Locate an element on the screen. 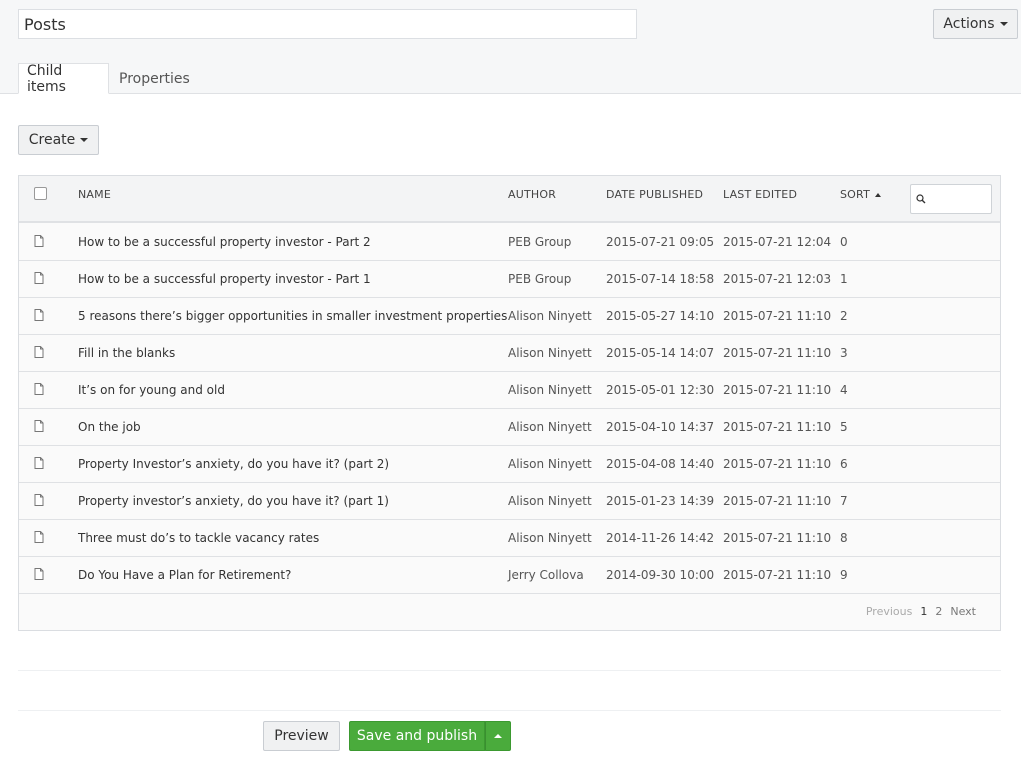 Image resolution: width=1021 pixels, height=758 pixels. pagination: Previous 1 2 Next is located at coordinates (921, 611).